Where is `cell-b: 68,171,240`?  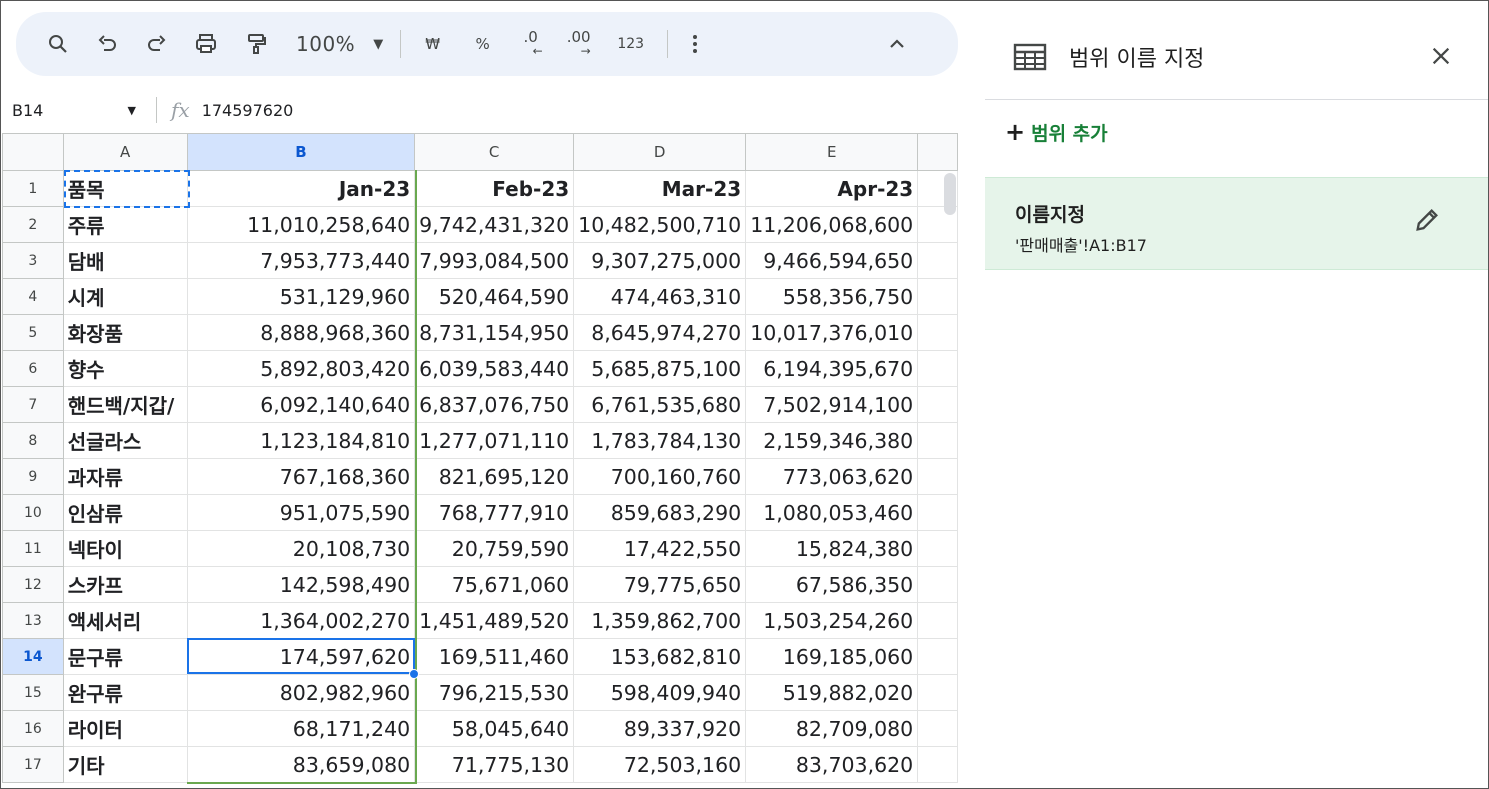 cell-b: 68,171,240 is located at coordinates (301, 728).